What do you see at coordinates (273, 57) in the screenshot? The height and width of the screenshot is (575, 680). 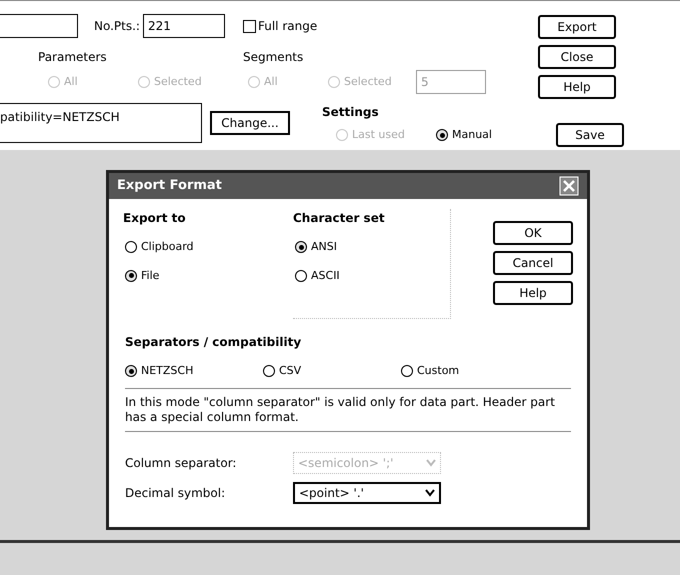 I see `segments-label: Segments` at bounding box center [273, 57].